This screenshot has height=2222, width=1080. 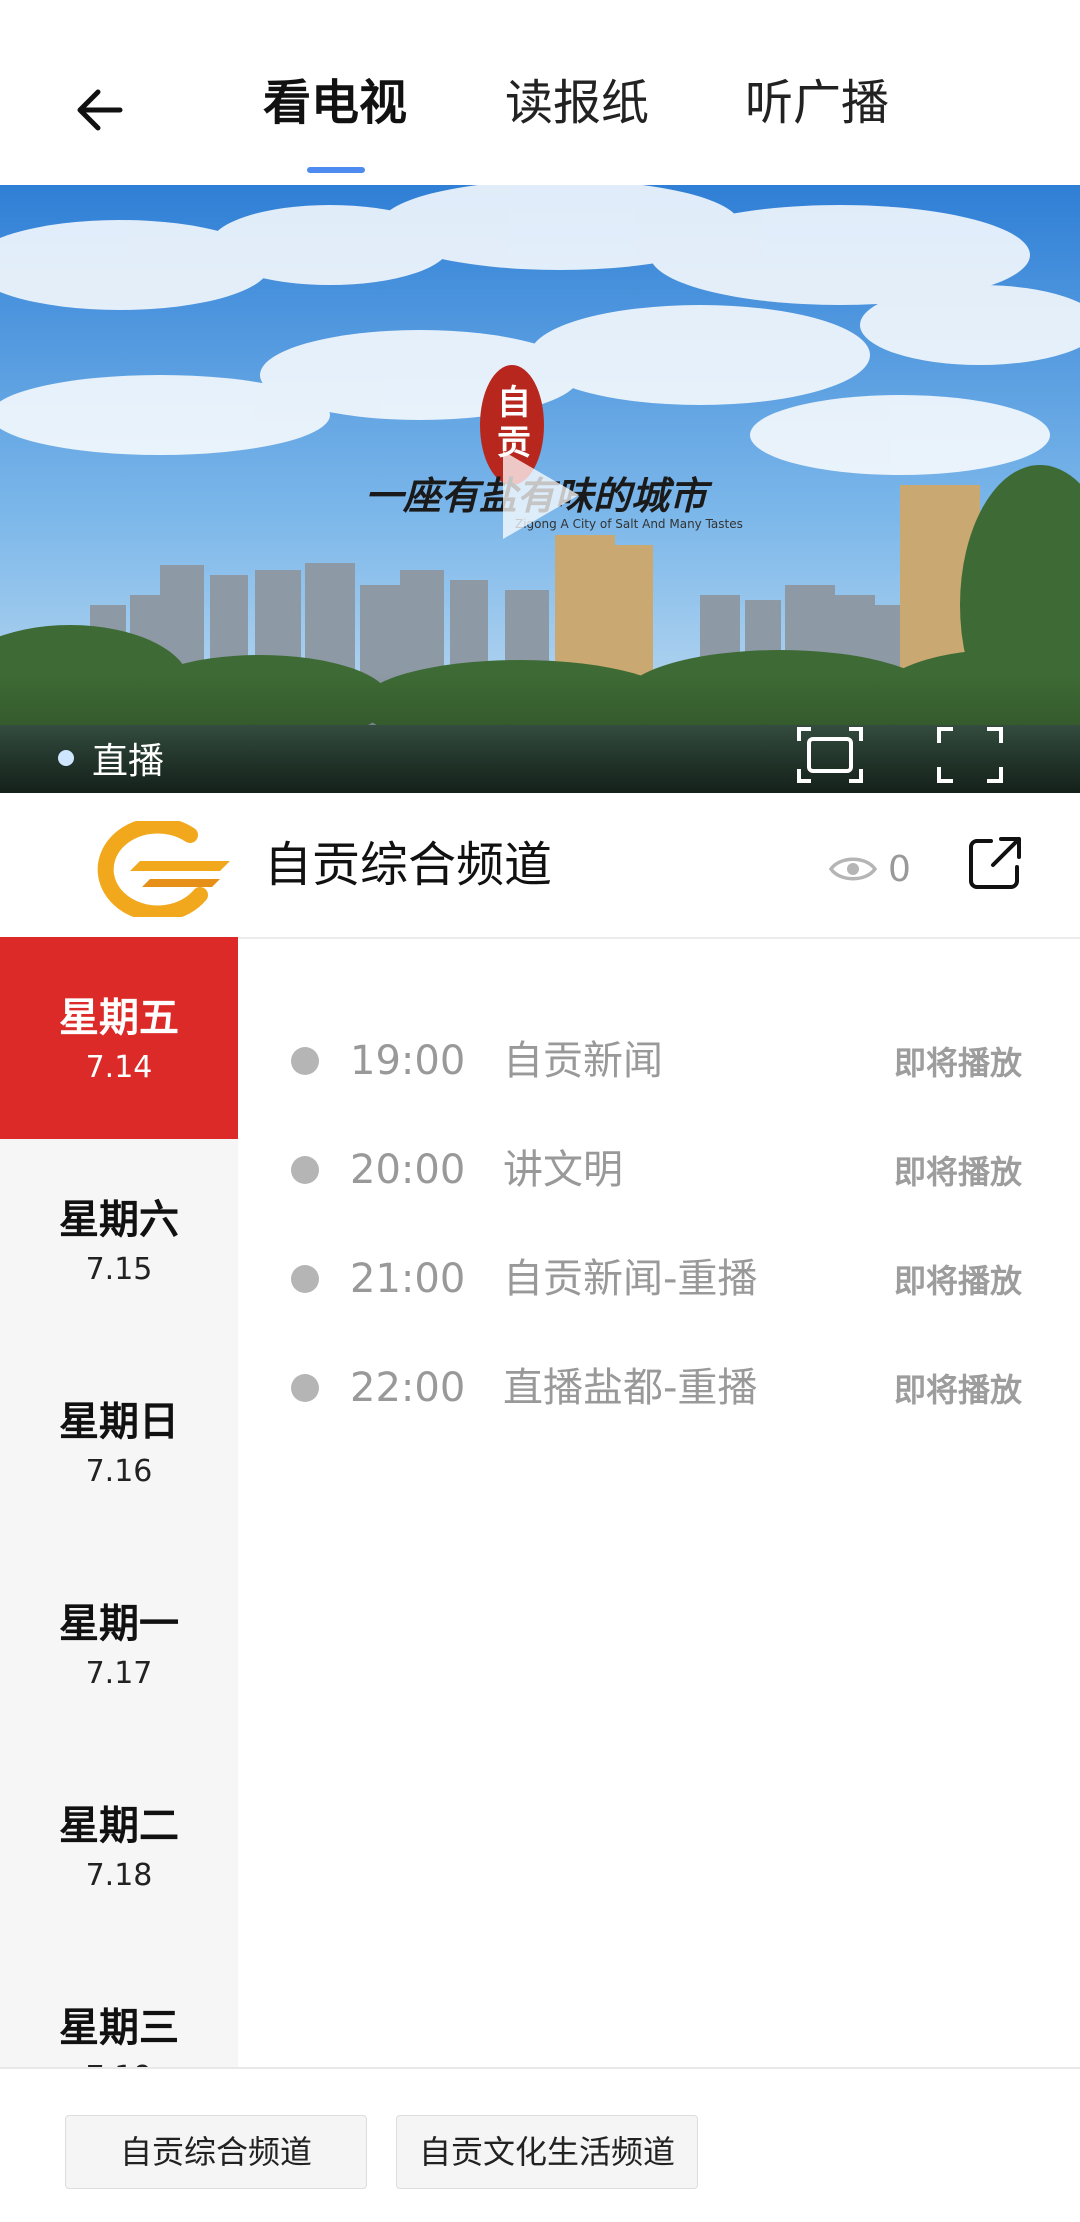 I want to click on day-item-friday: 星期五 7.14, so click(x=119, y=1038).